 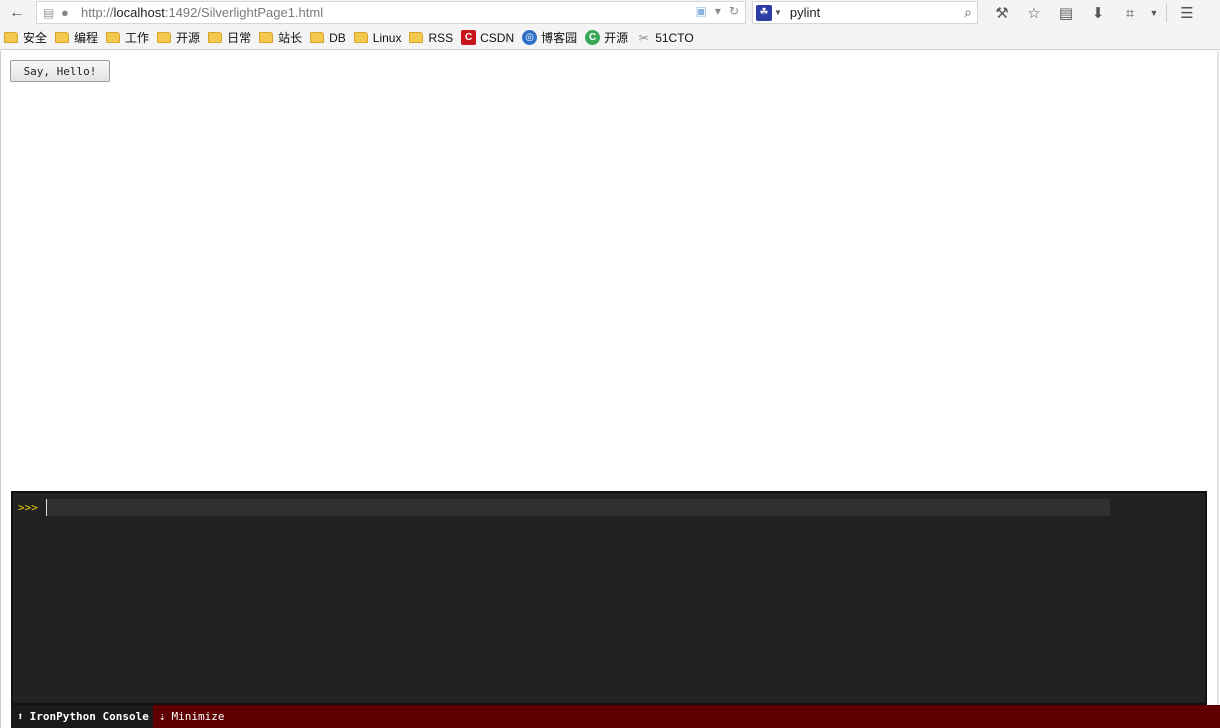 What do you see at coordinates (643, 37) in the screenshot?
I see `link-icon: ✂` at bounding box center [643, 37].